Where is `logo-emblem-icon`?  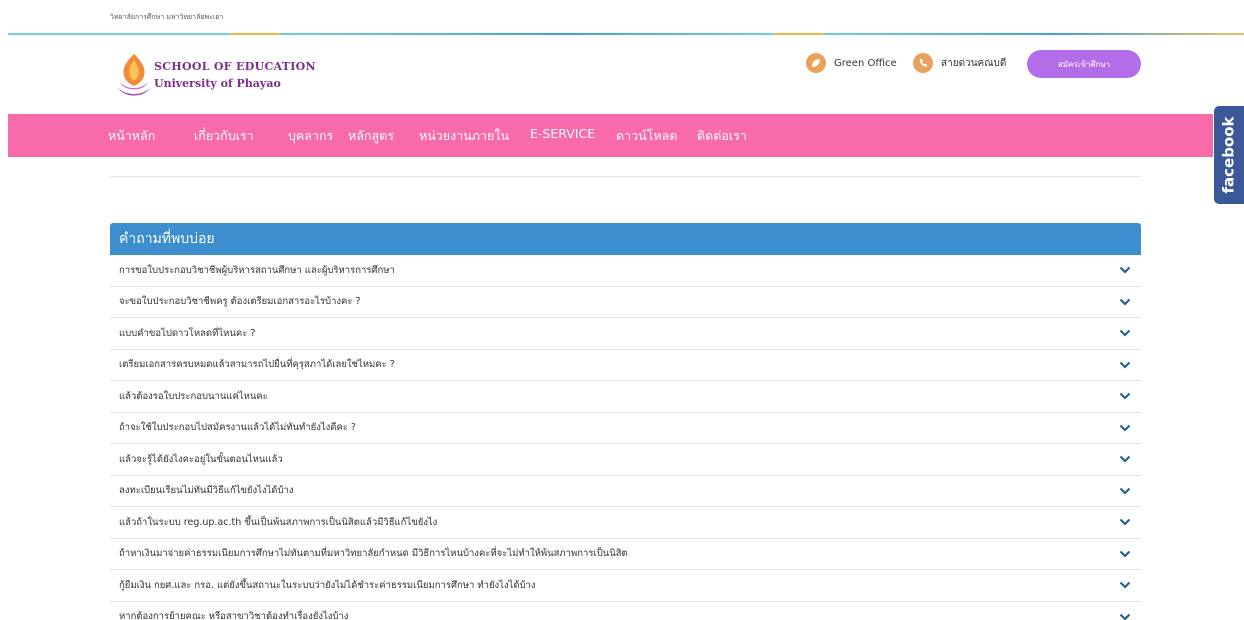
logo-emblem-icon is located at coordinates (134, 75).